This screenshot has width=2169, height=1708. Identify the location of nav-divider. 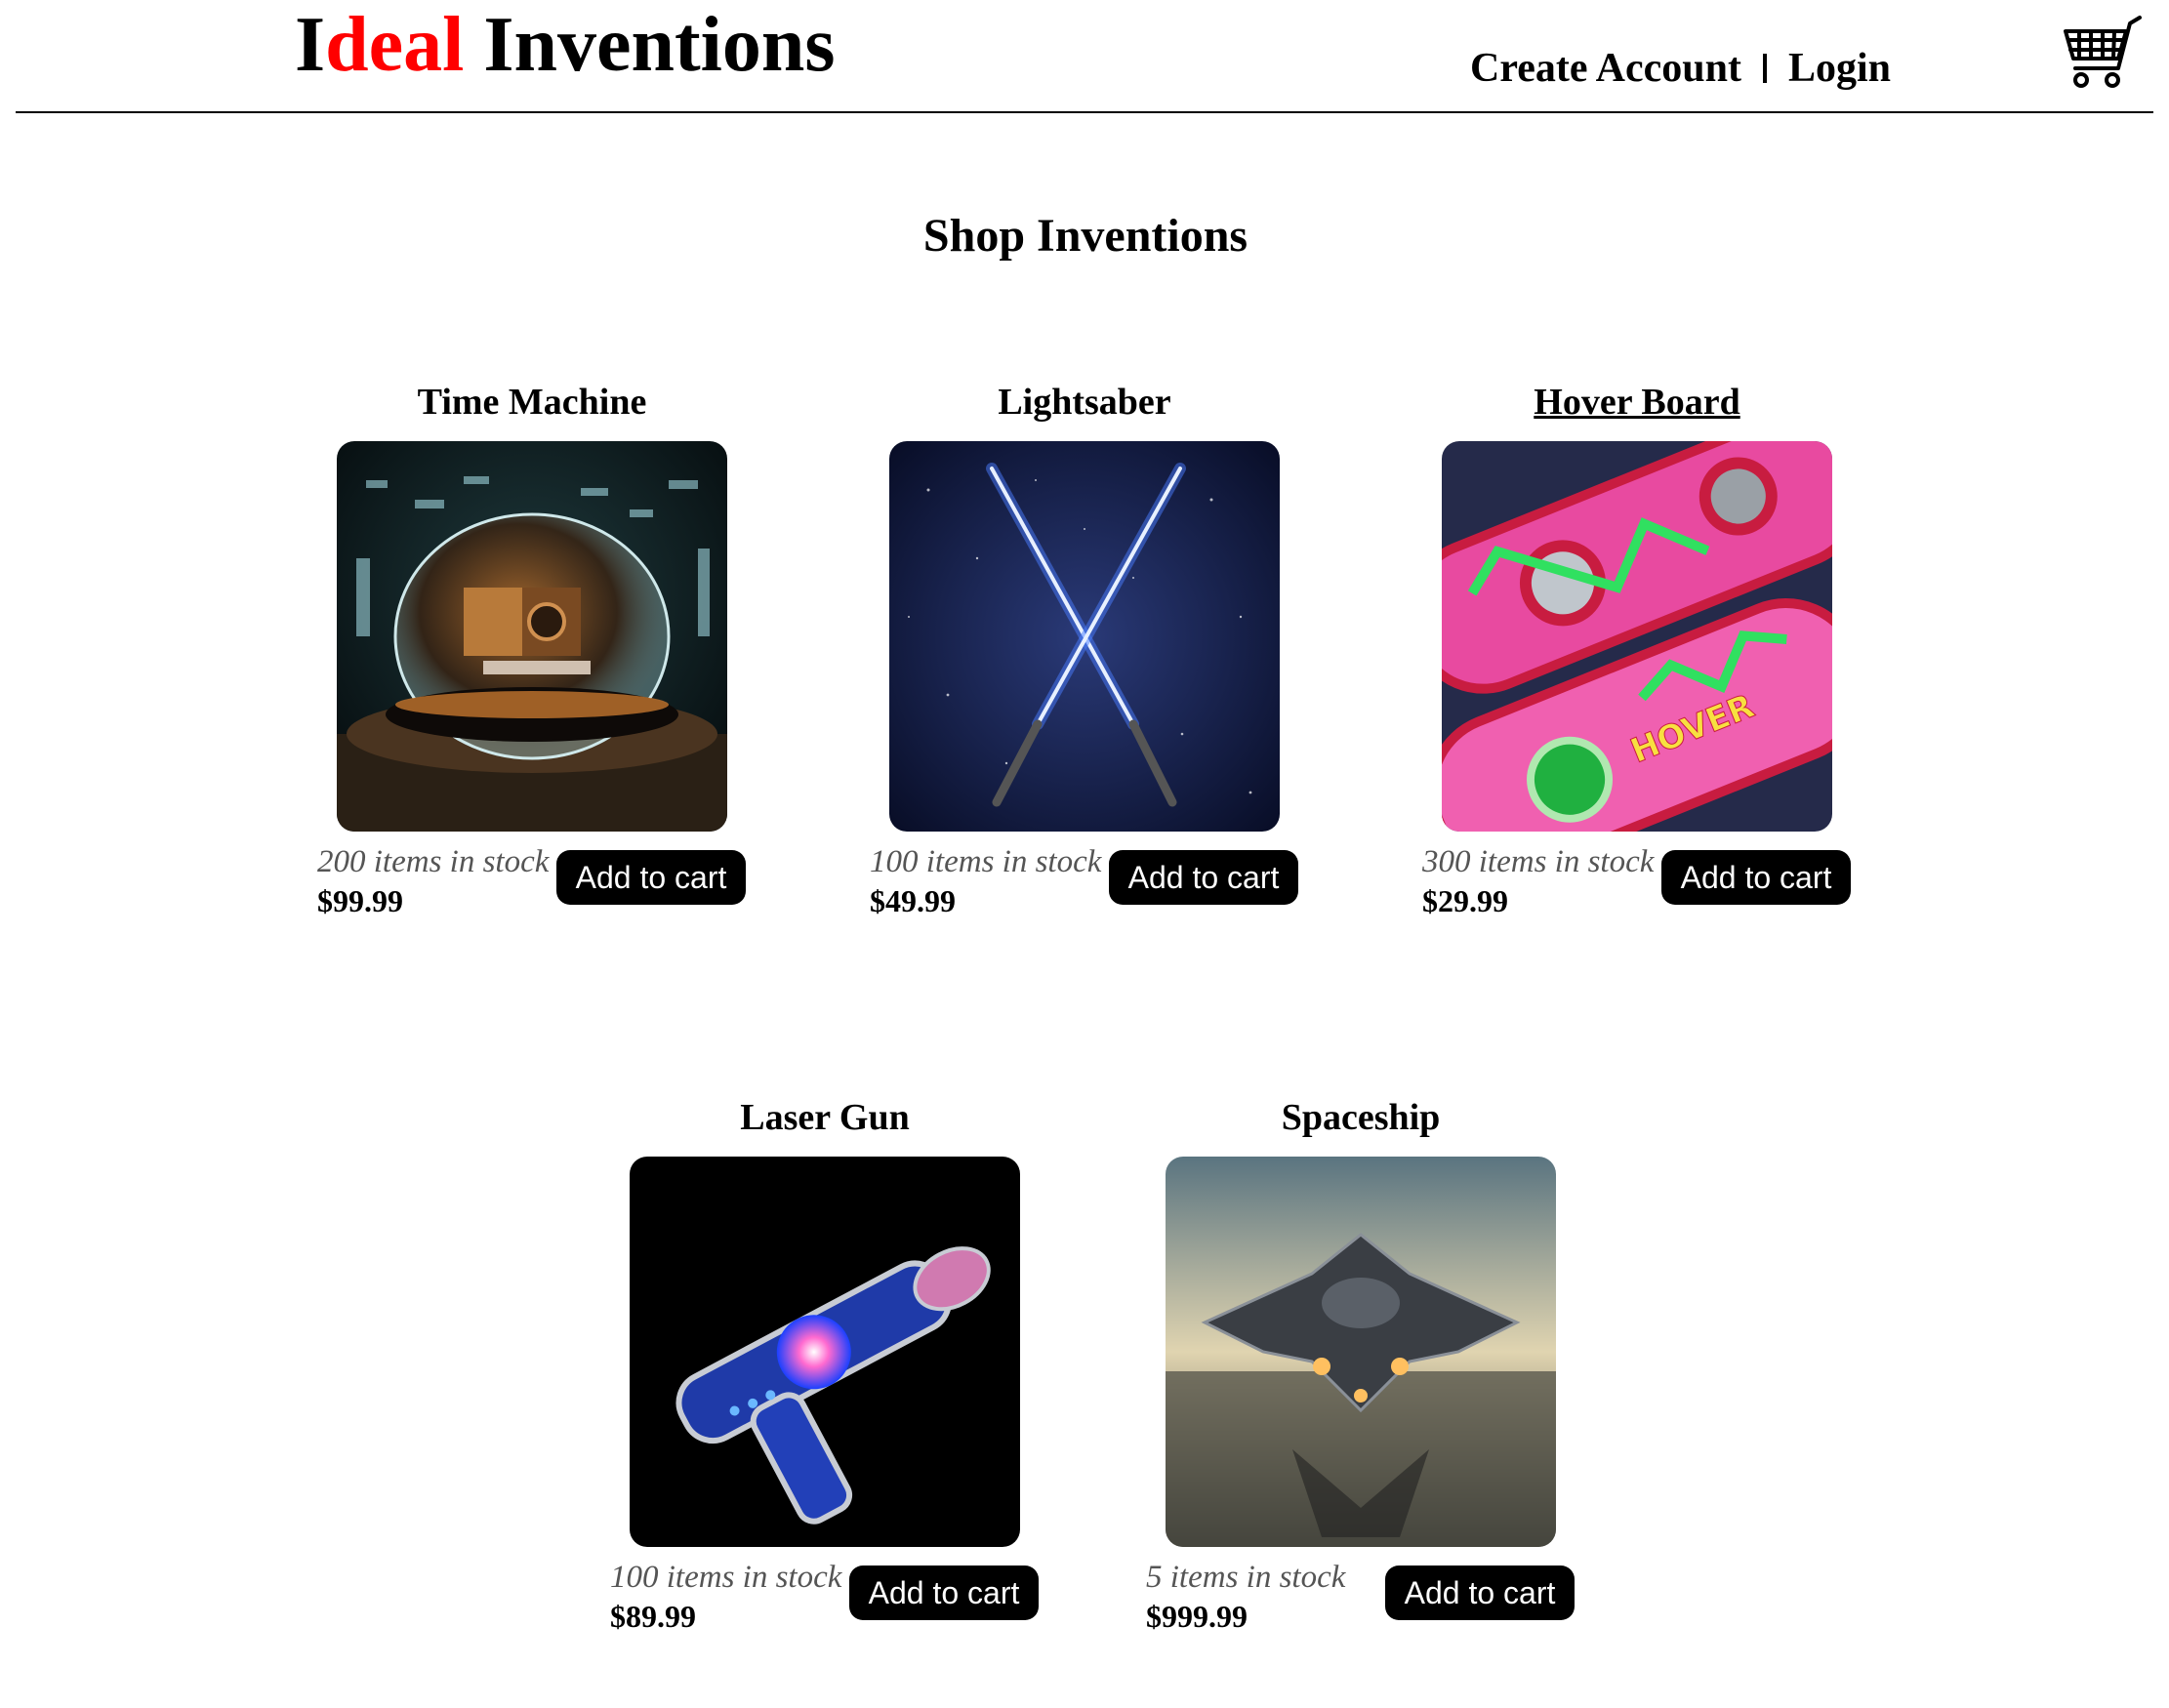
(1764, 68).